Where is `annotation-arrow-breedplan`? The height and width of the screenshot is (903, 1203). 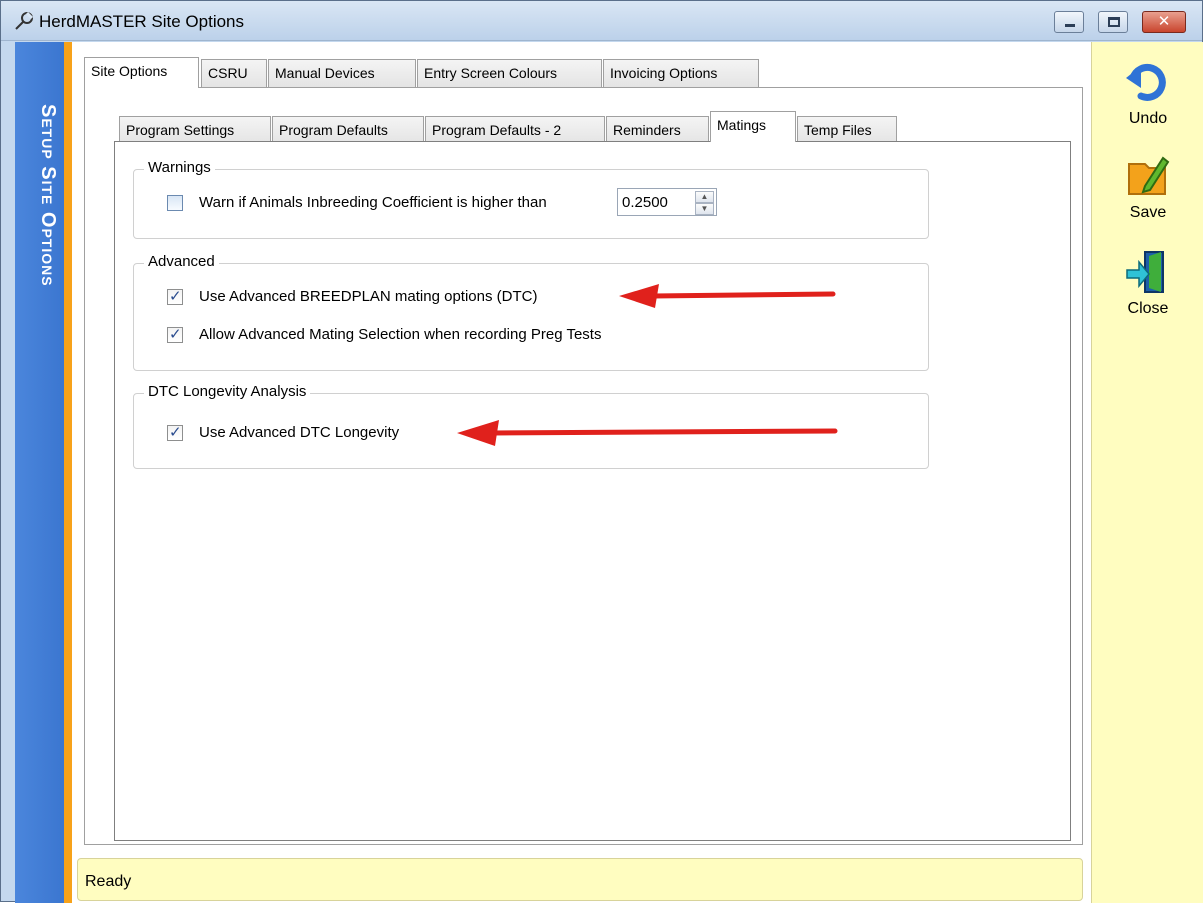
annotation-arrow-breedplan is located at coordinates (727, 296).